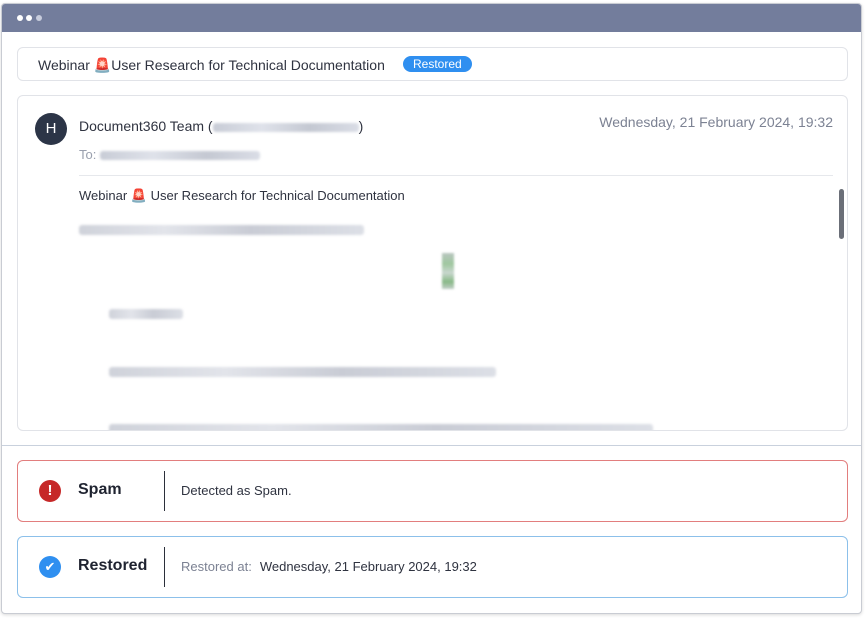  Describe the element at coordinates (50, 491) in the screenshot. I see `exclamation-icon: !` at that location.